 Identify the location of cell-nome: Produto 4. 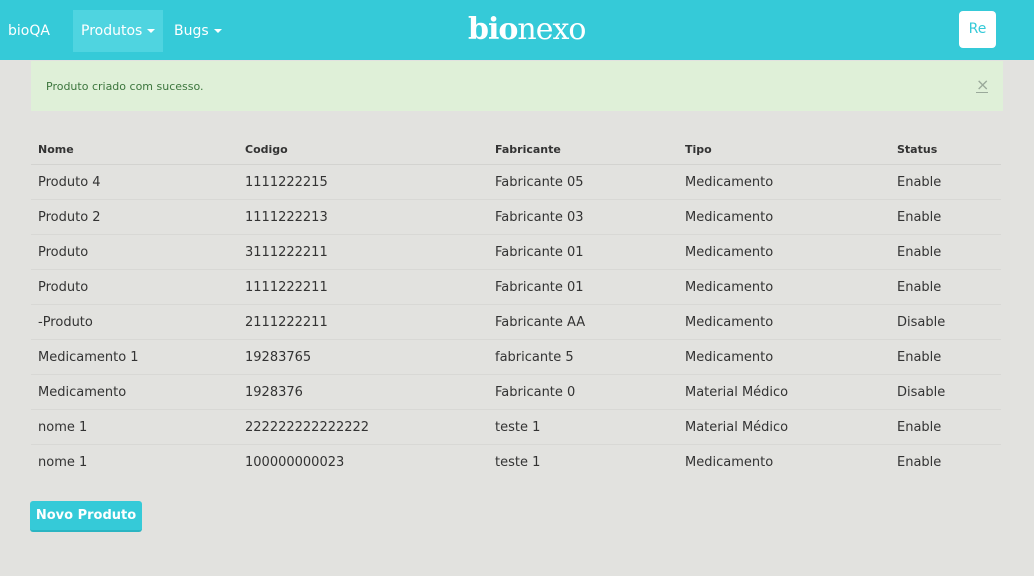
(134, 182).